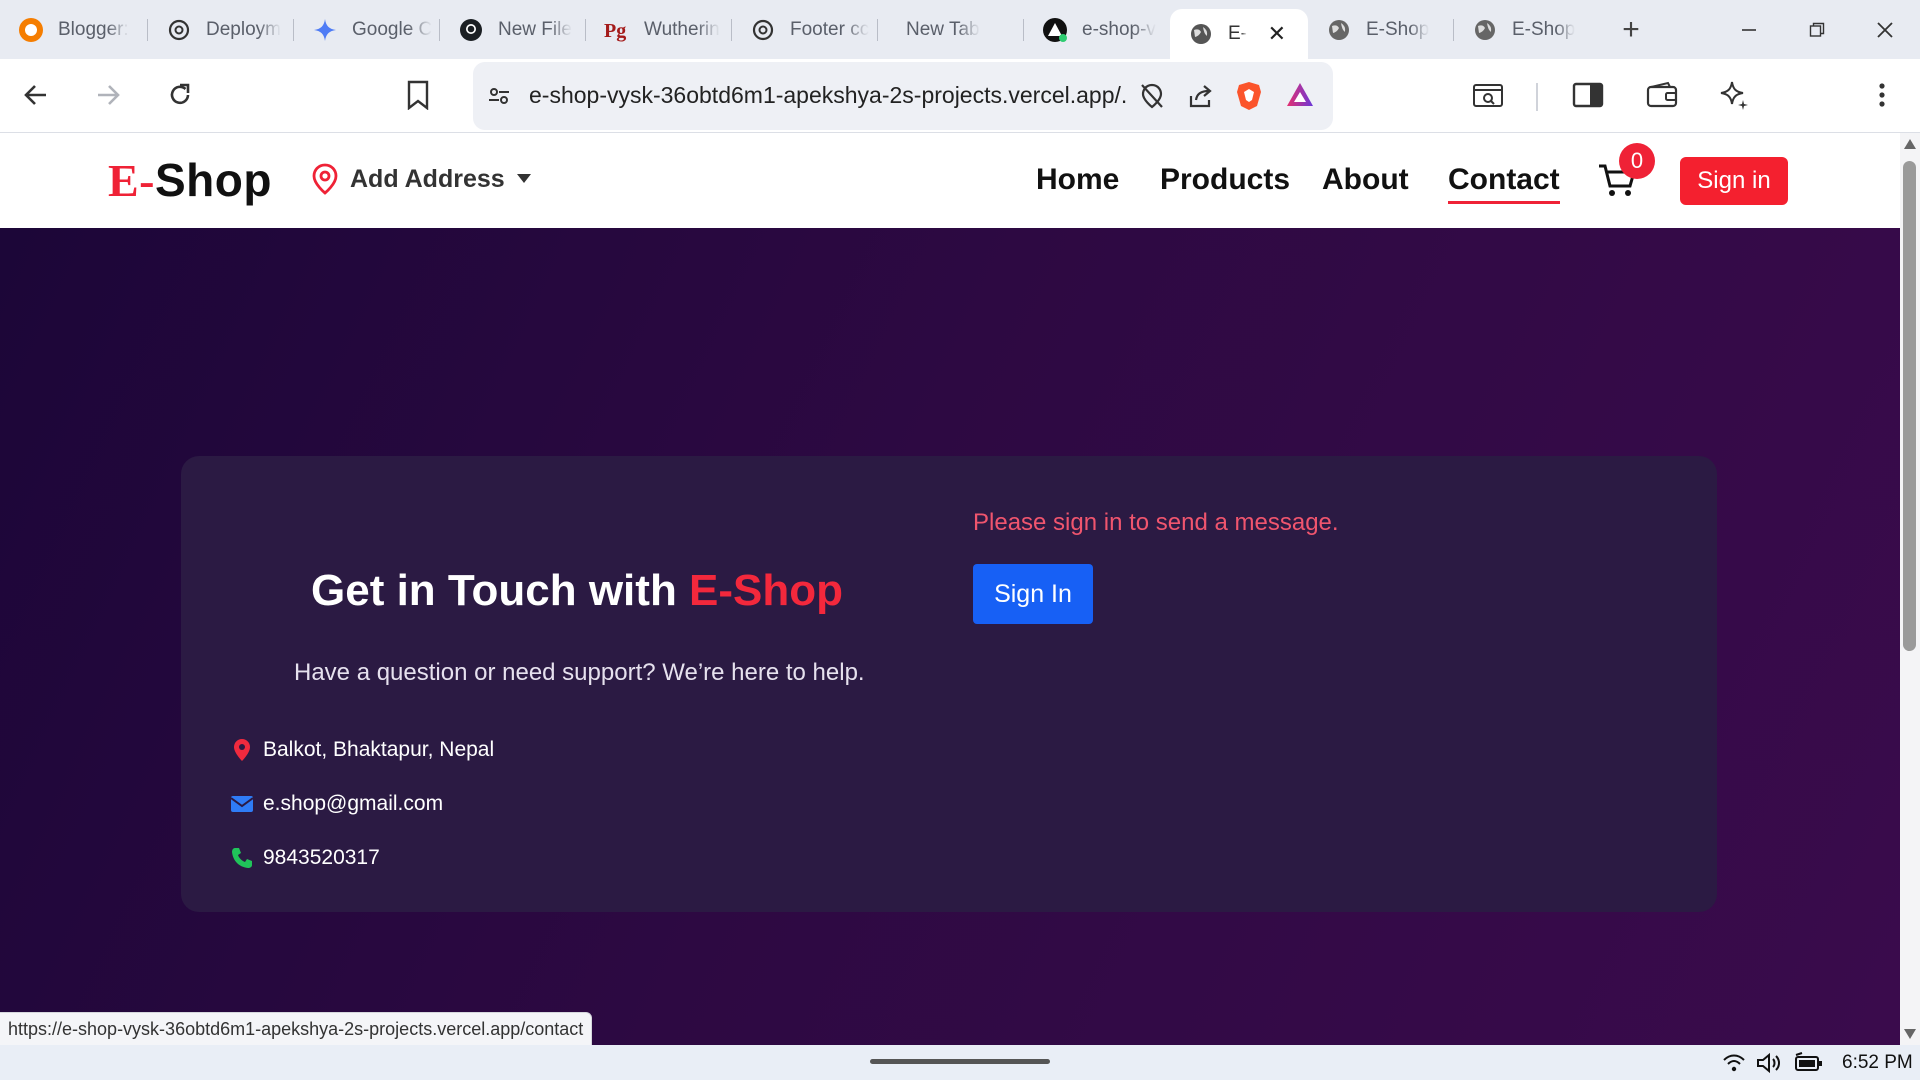  Describe the element at coordinates (1077, 180) in the screenshot. I see `nav-home: Home` at that location.